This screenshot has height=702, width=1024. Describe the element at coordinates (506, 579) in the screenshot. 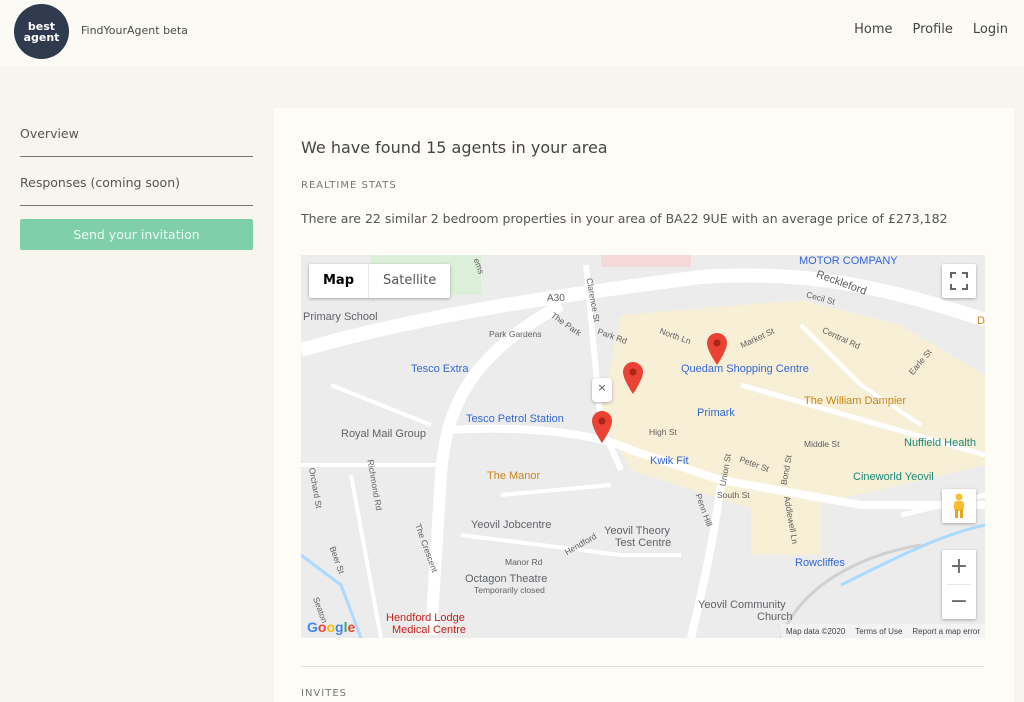

I see `poi-octagon-theatre: Octagon Theatre` at that location.